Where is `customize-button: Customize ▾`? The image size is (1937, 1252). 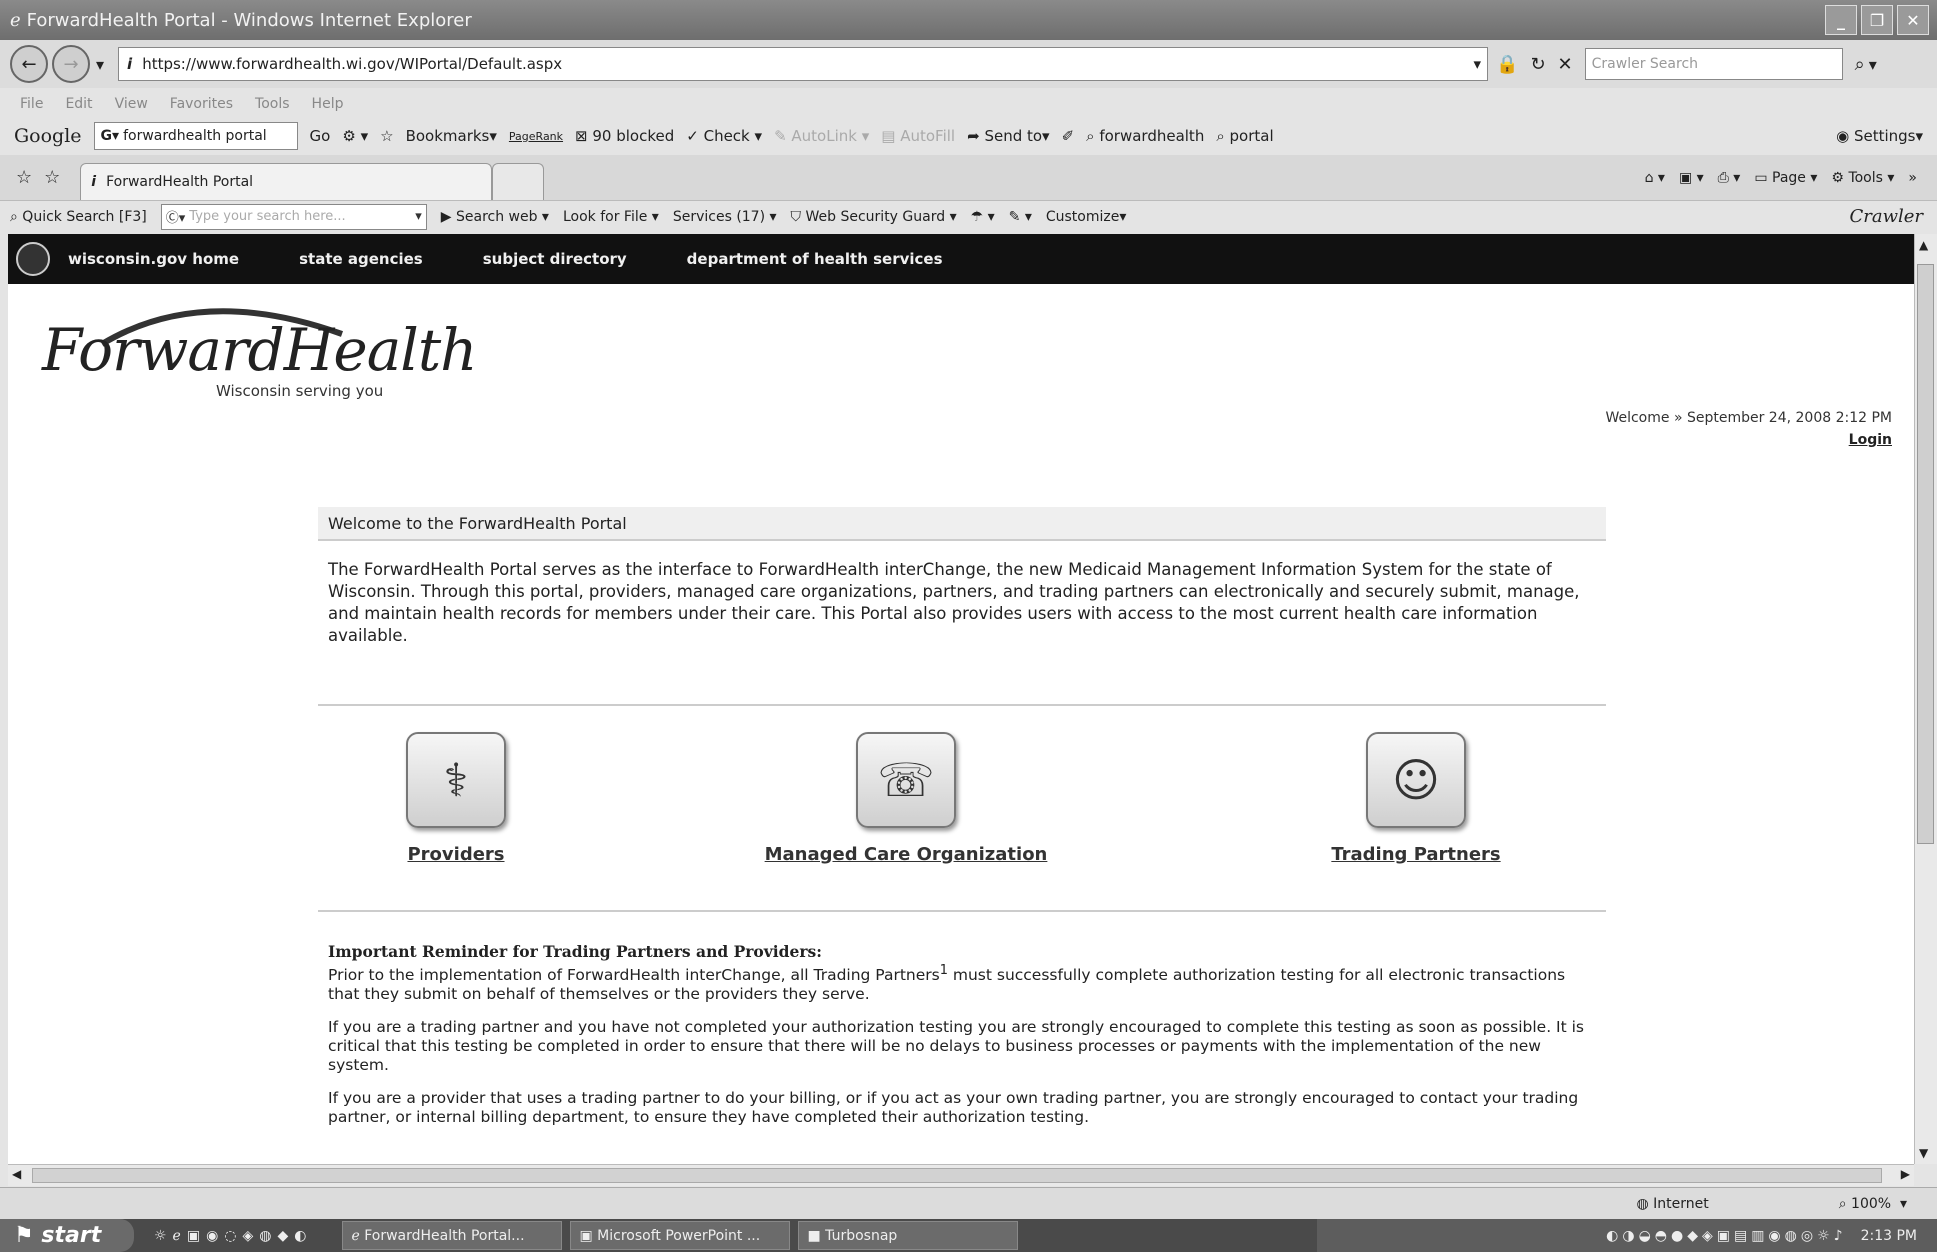
customize-button: Customize ▾ is located at coordinates (1086, 217).